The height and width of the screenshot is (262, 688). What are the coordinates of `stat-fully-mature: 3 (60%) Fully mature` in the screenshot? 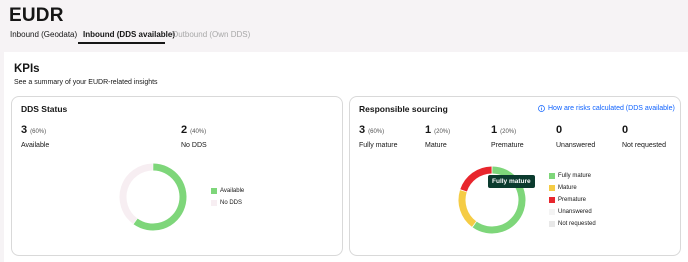 It's located at (378, 134).